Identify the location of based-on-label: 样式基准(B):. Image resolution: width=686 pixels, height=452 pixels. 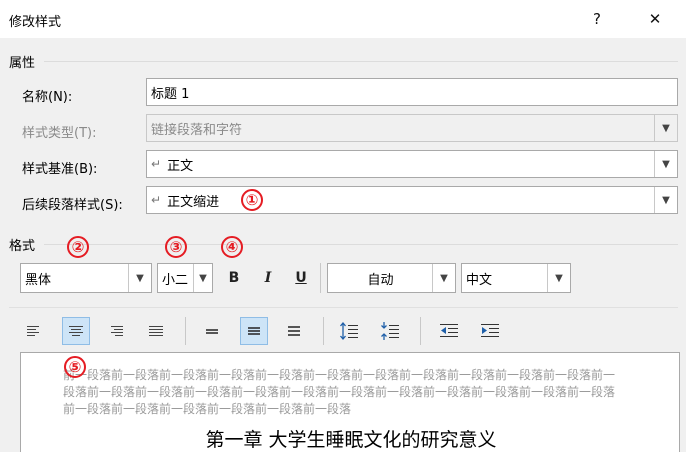
(60, 169).